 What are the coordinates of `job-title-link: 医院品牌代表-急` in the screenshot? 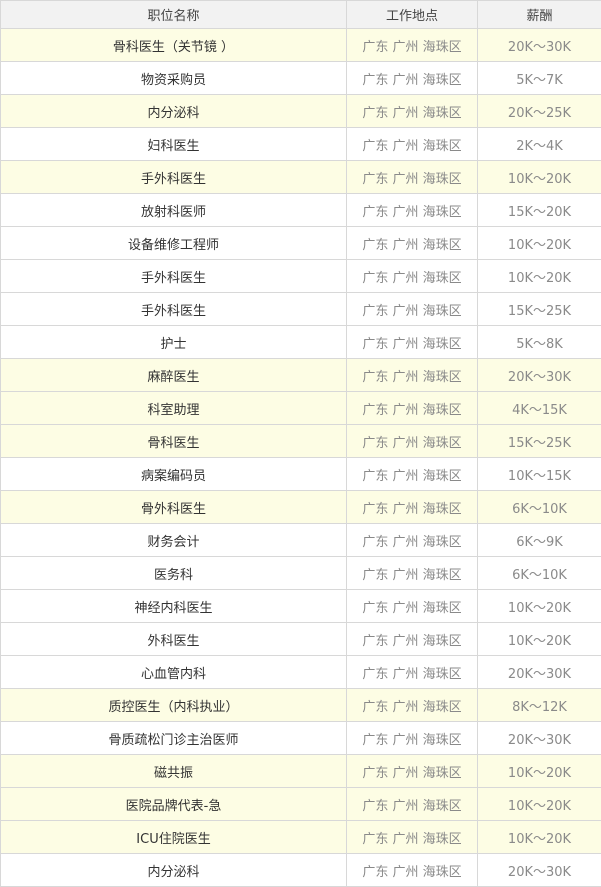 It's located at (174, 804).